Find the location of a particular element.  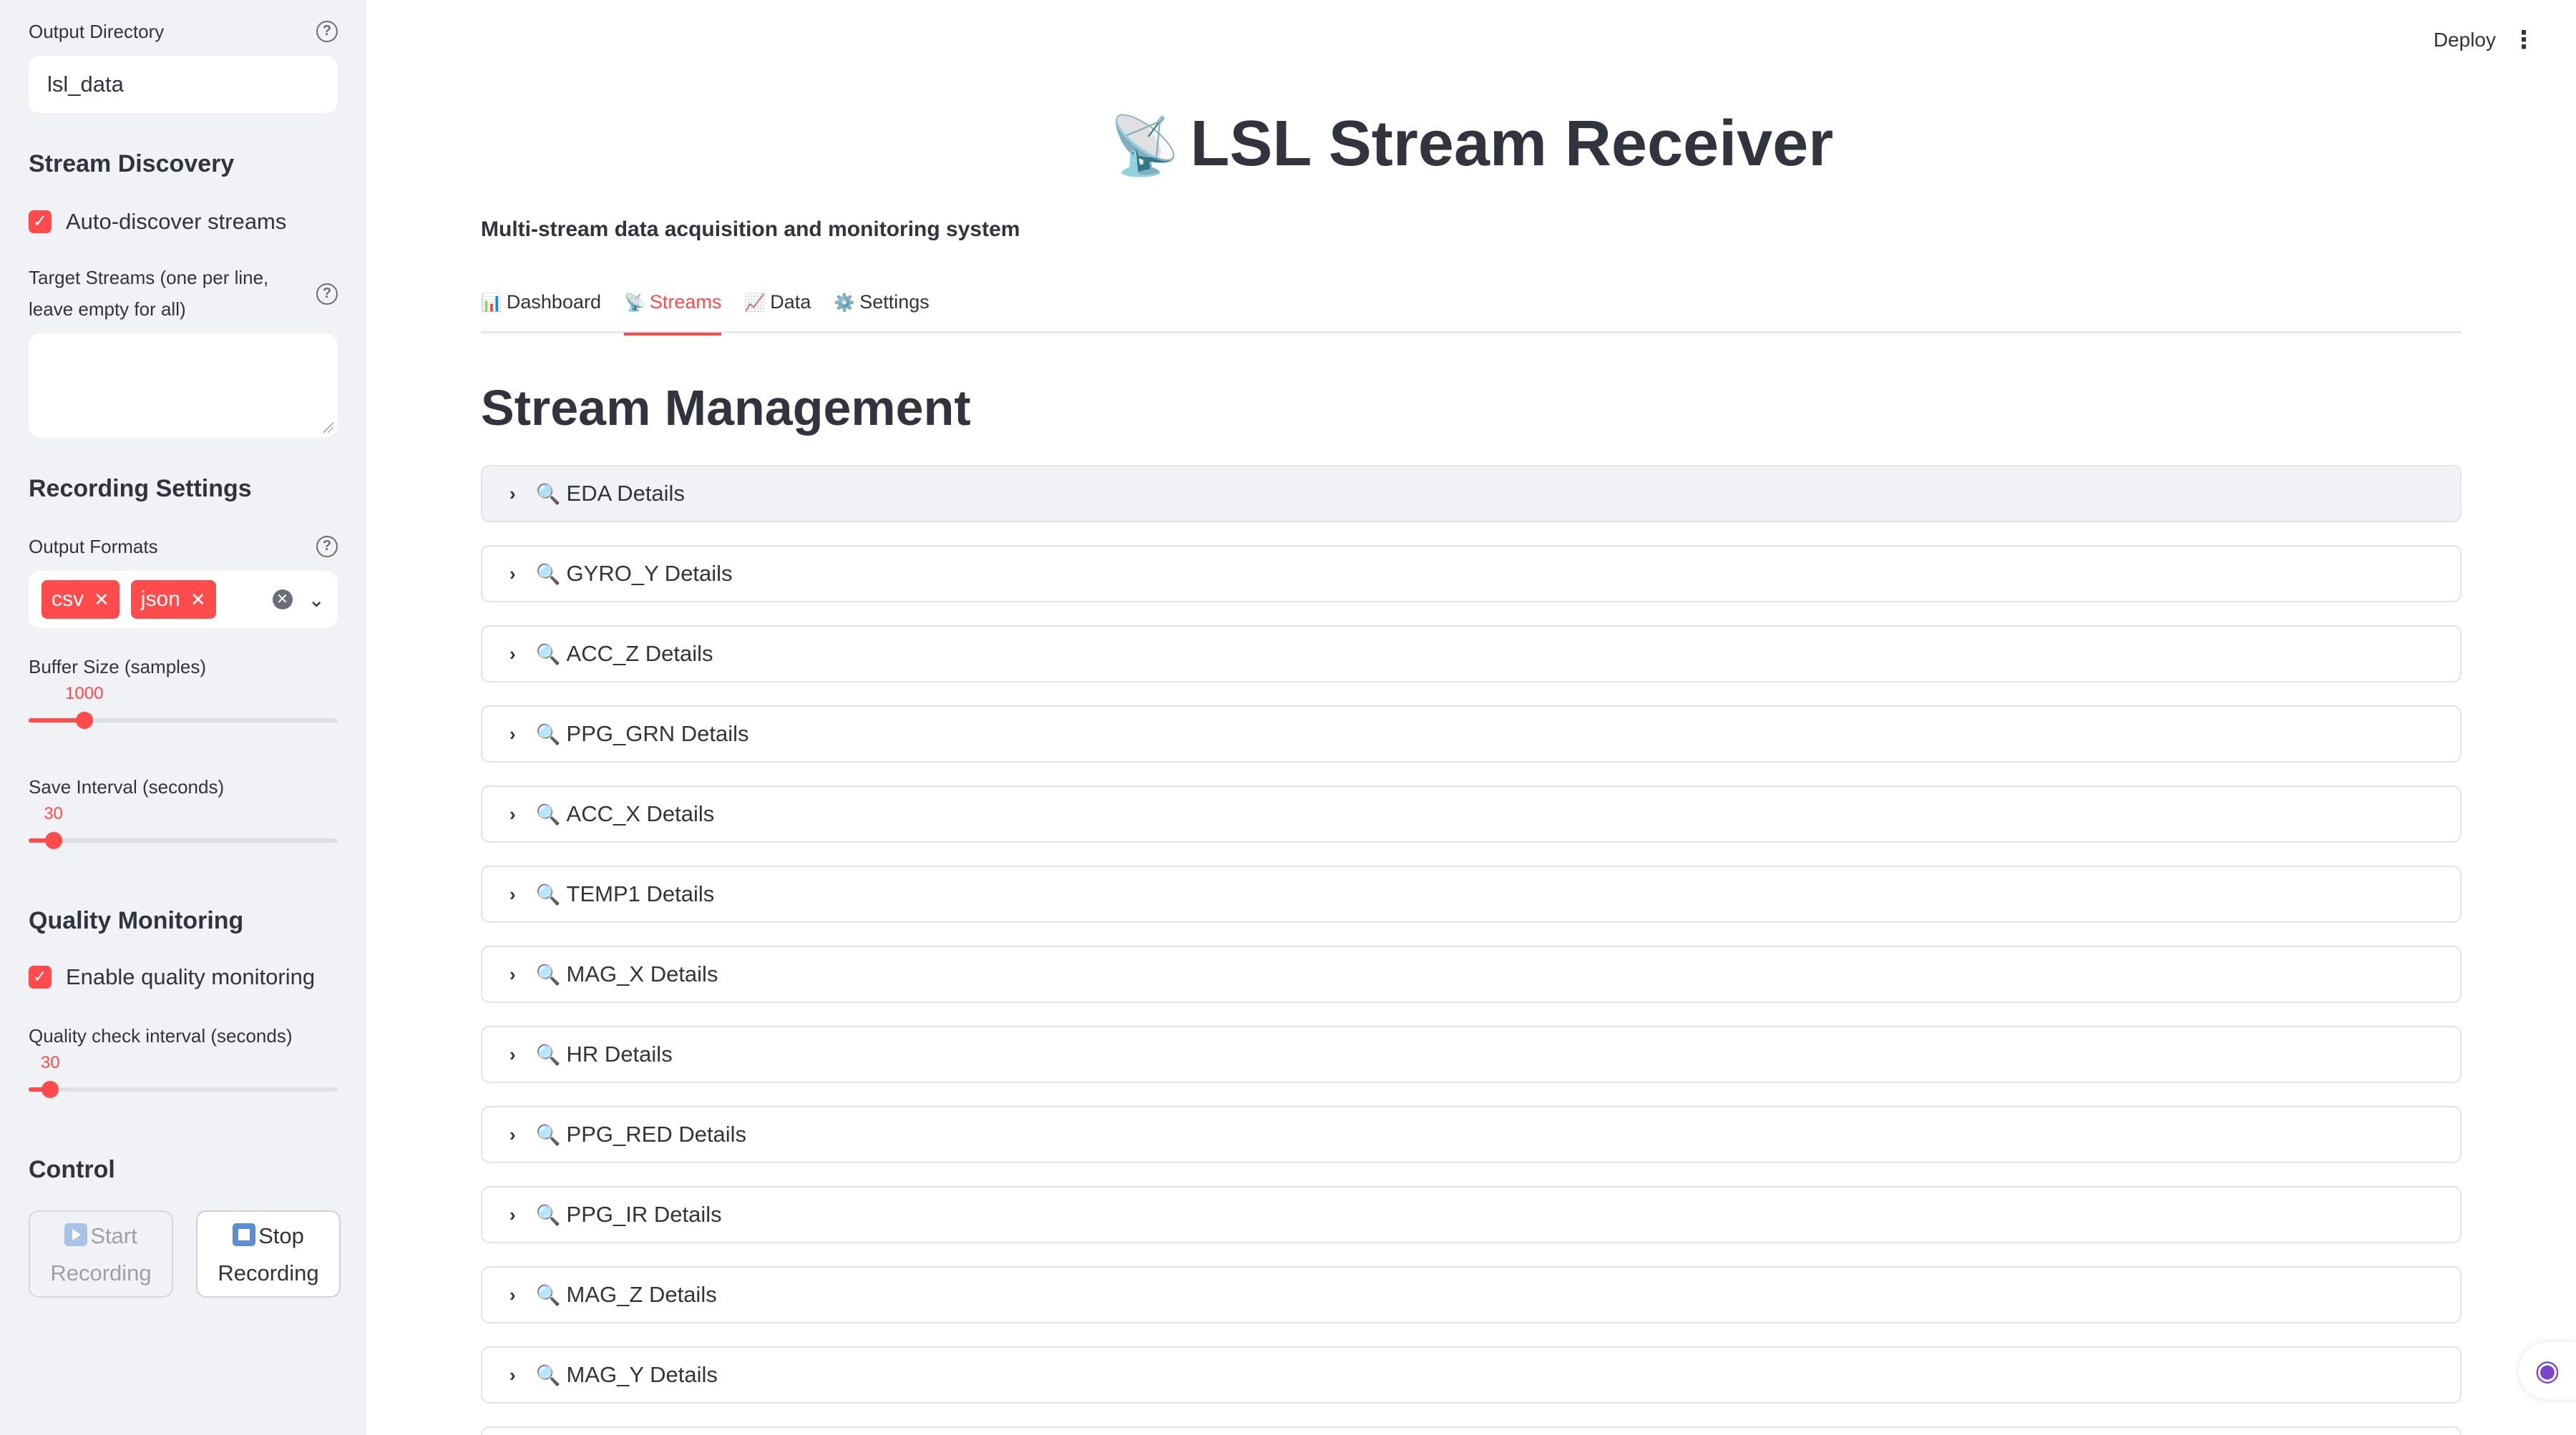

expander-acc-x: › 🔍 ACC_X Details is located at coordinates (1471, 814).